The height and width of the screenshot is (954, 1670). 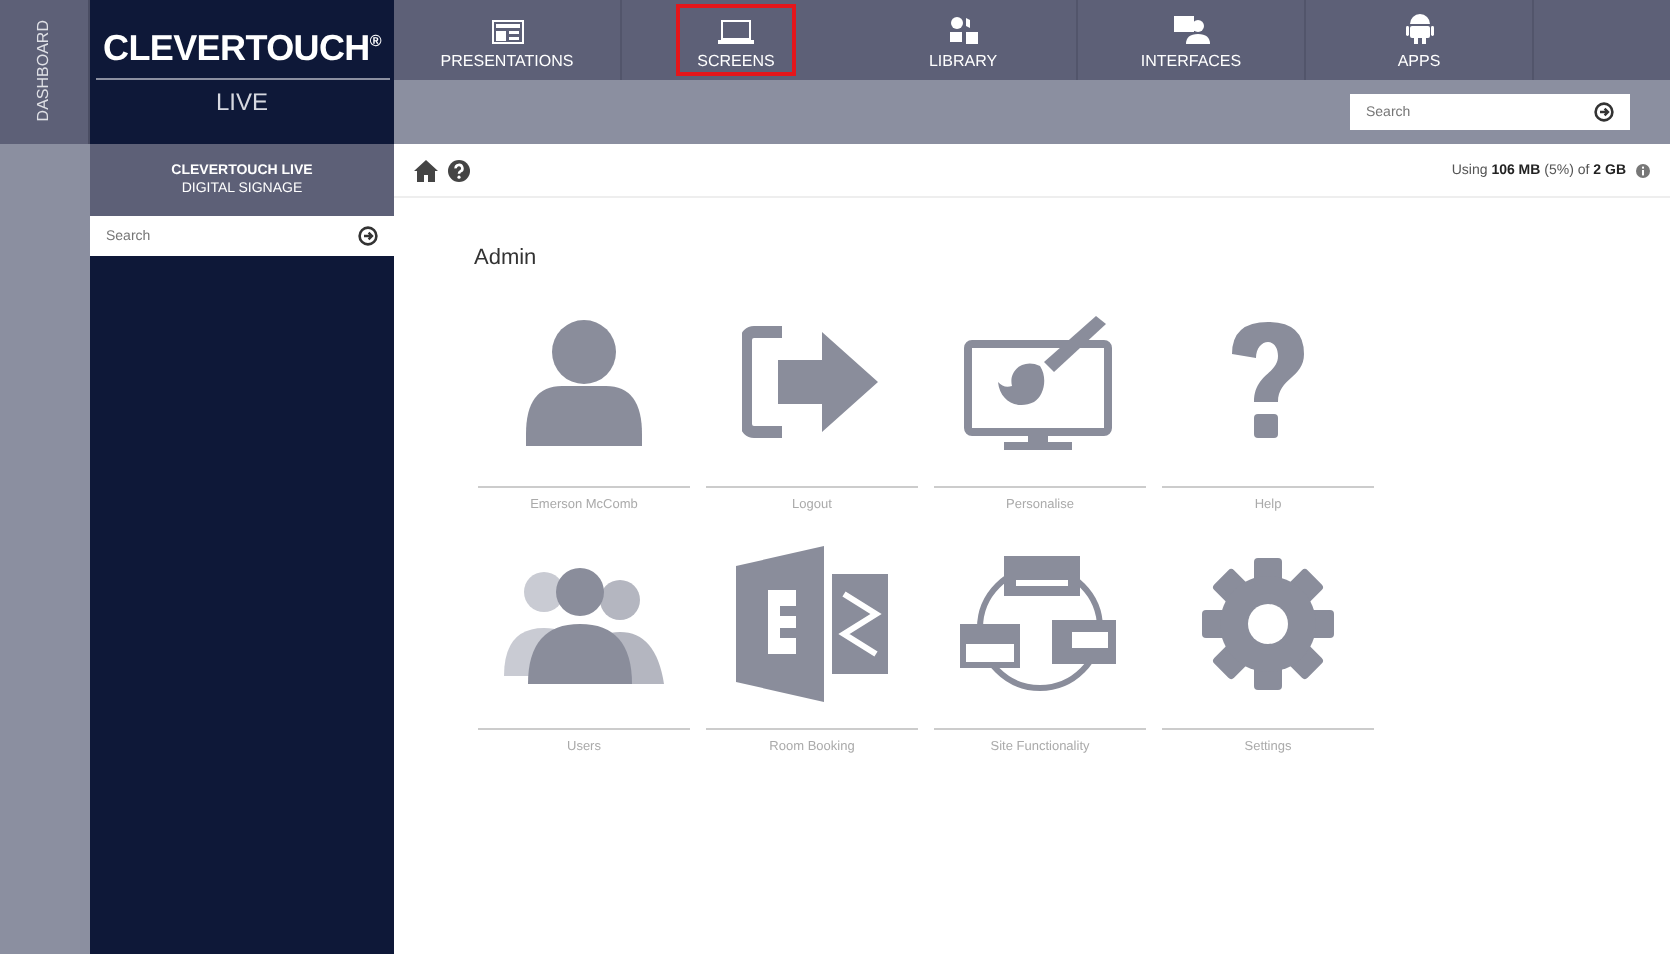 I want to click on nav-tab: SCREENS, so click(x=736, y=40).